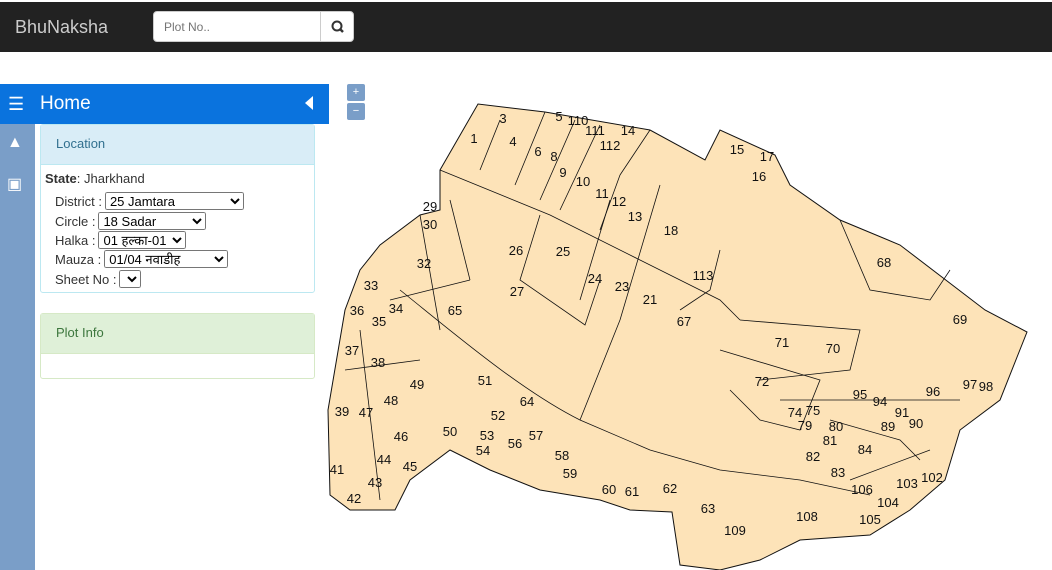  I want to click on plot-label: 41, so click(337, 469).